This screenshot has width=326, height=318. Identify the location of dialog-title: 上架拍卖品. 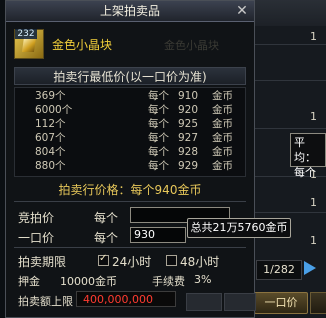
(130, 11).